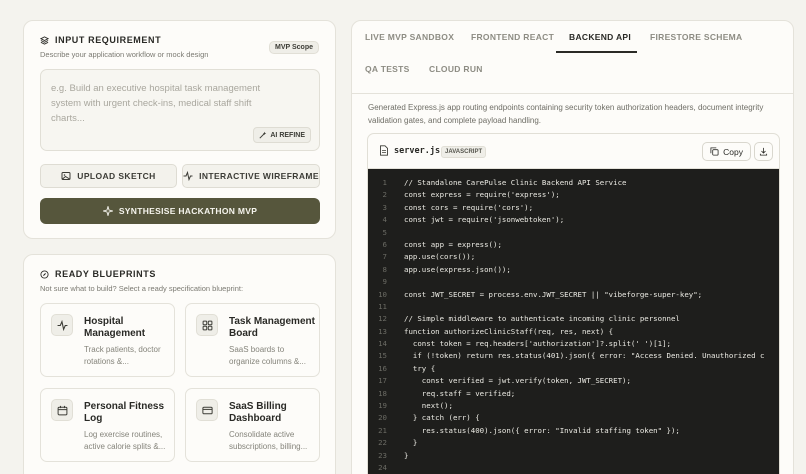 This screenshot has width=806, height=474. I want to click on synthesise-mvp-button: SYNTHESISE HACKATHON MVP, so click(180, 211).